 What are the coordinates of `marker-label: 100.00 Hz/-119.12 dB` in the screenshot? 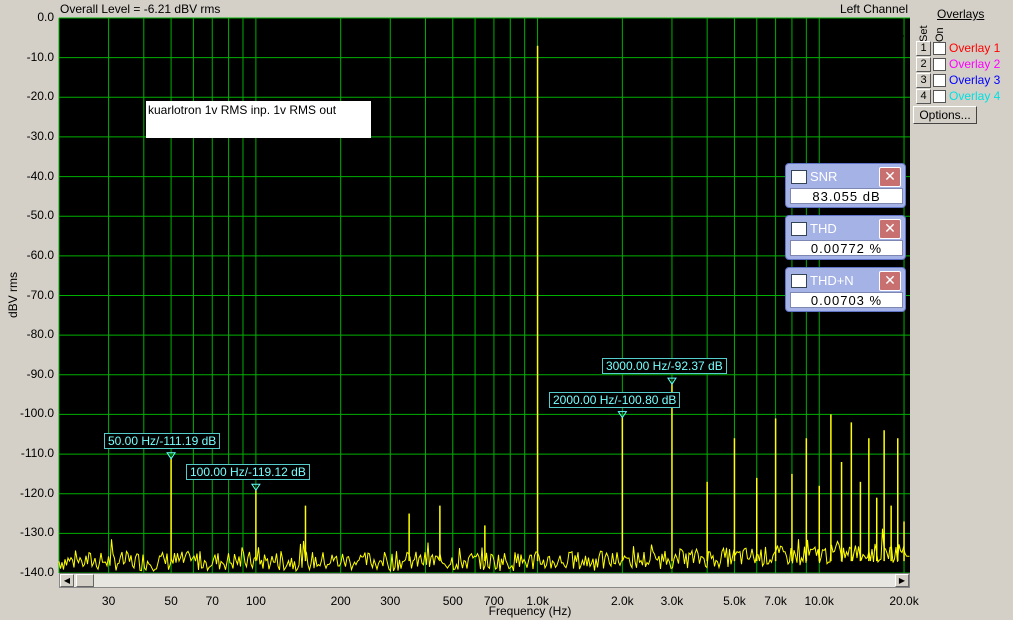 It's located at (248, 472).